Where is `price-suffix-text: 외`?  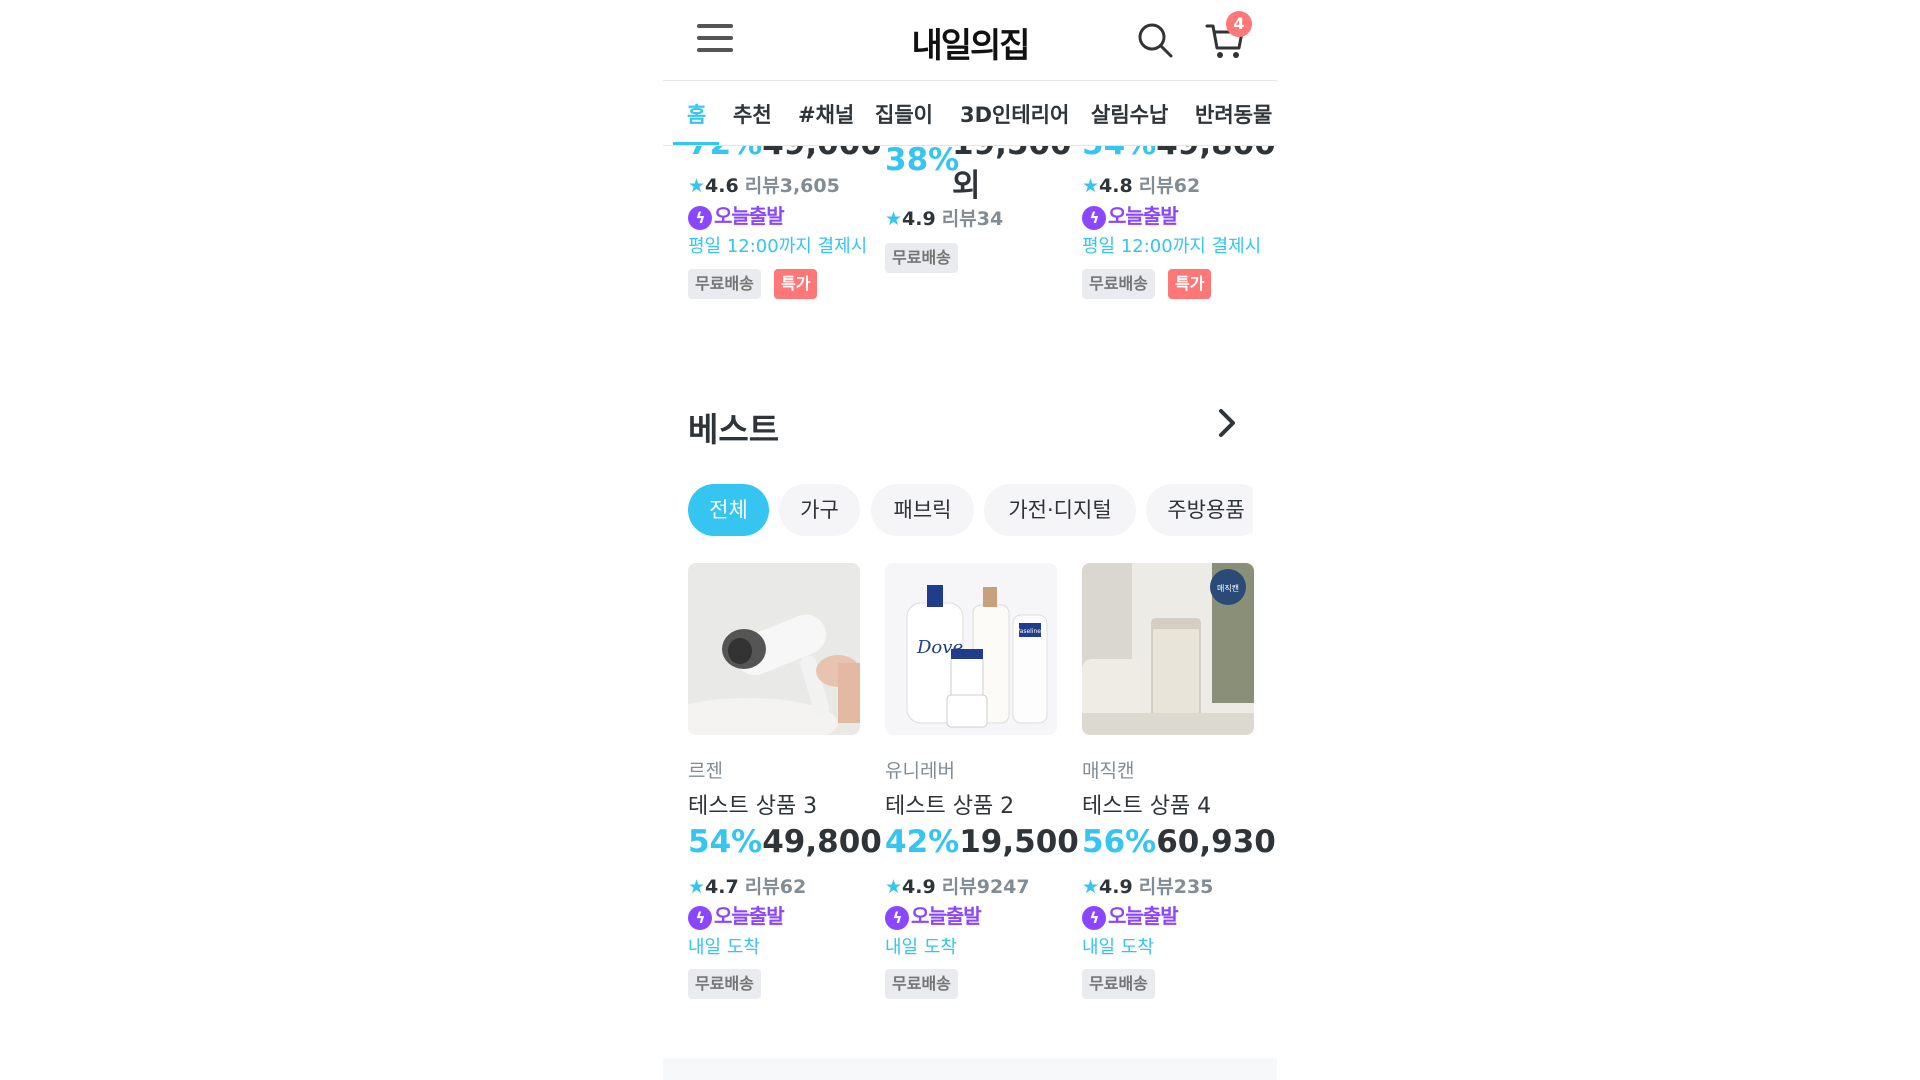 price-suffix-text: 외 is located at coordinates (966, 186).